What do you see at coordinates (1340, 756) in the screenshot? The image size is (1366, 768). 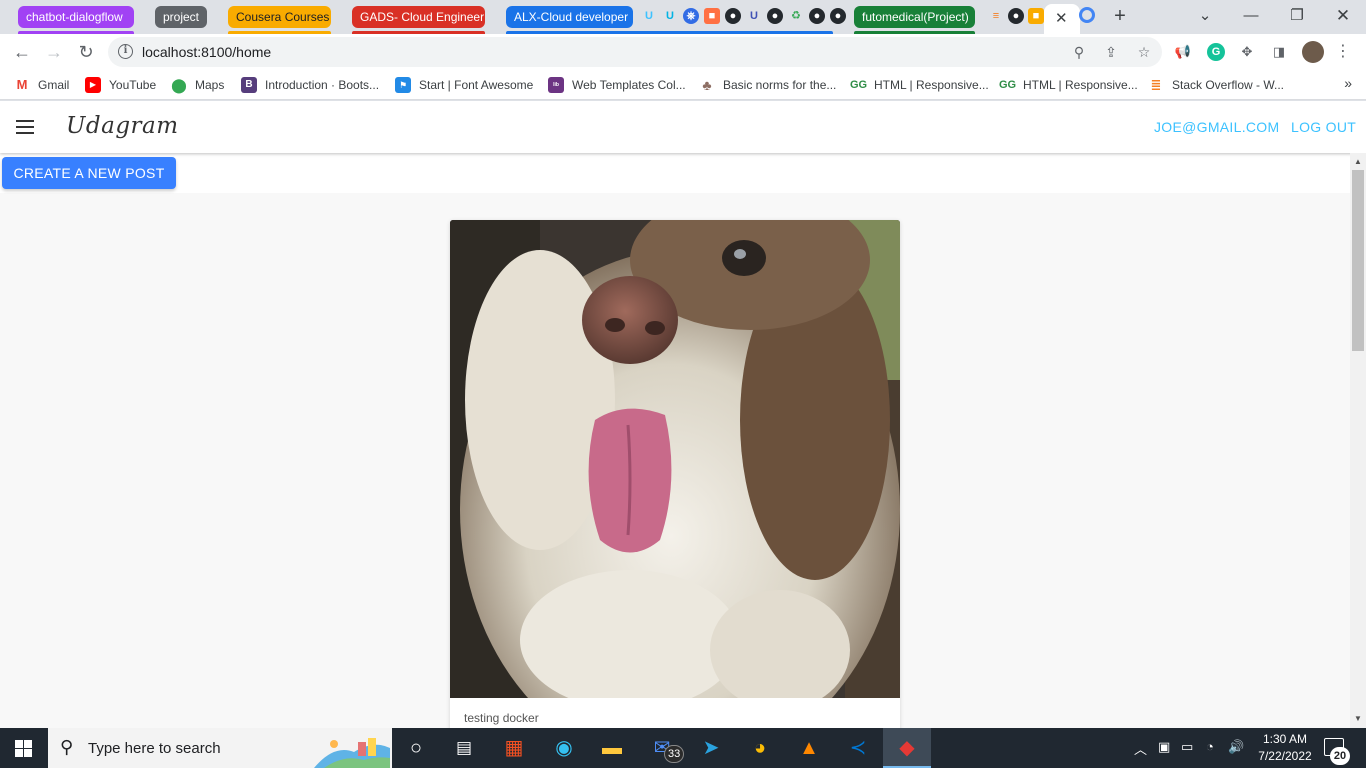 I see `notification-count-badge: 20` at bounding box center [1340, 756].